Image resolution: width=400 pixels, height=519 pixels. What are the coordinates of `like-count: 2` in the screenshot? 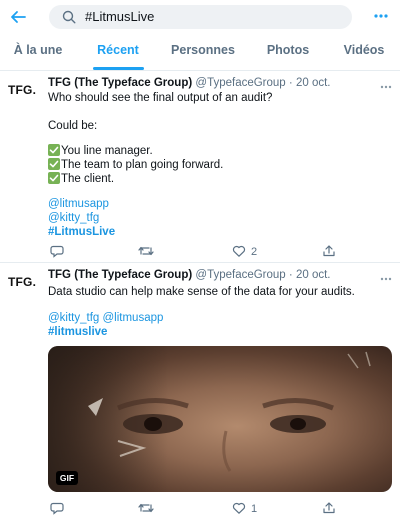 It's located at (254, 252).